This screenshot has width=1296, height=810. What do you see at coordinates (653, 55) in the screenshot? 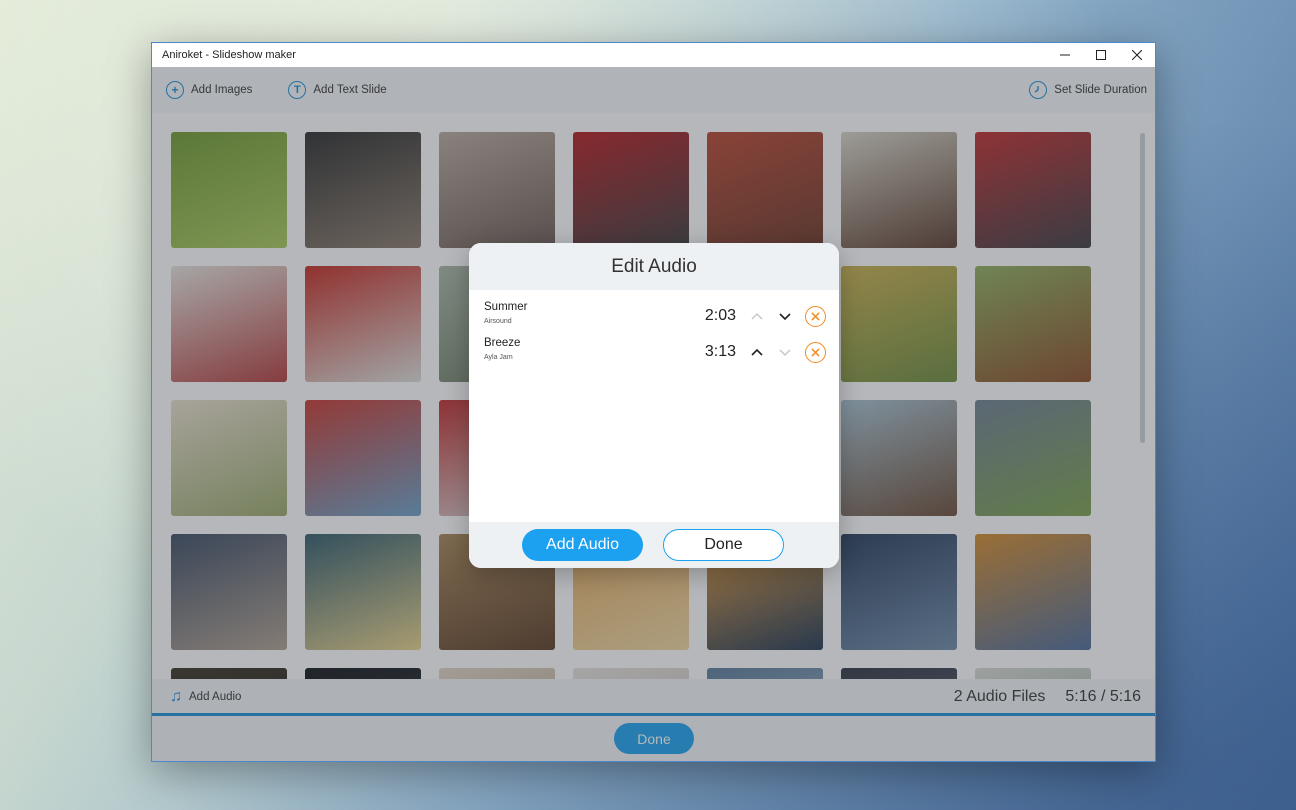
I see `title-bar: Aniroket - Slideshow maker` at bounding box center [653, 55].